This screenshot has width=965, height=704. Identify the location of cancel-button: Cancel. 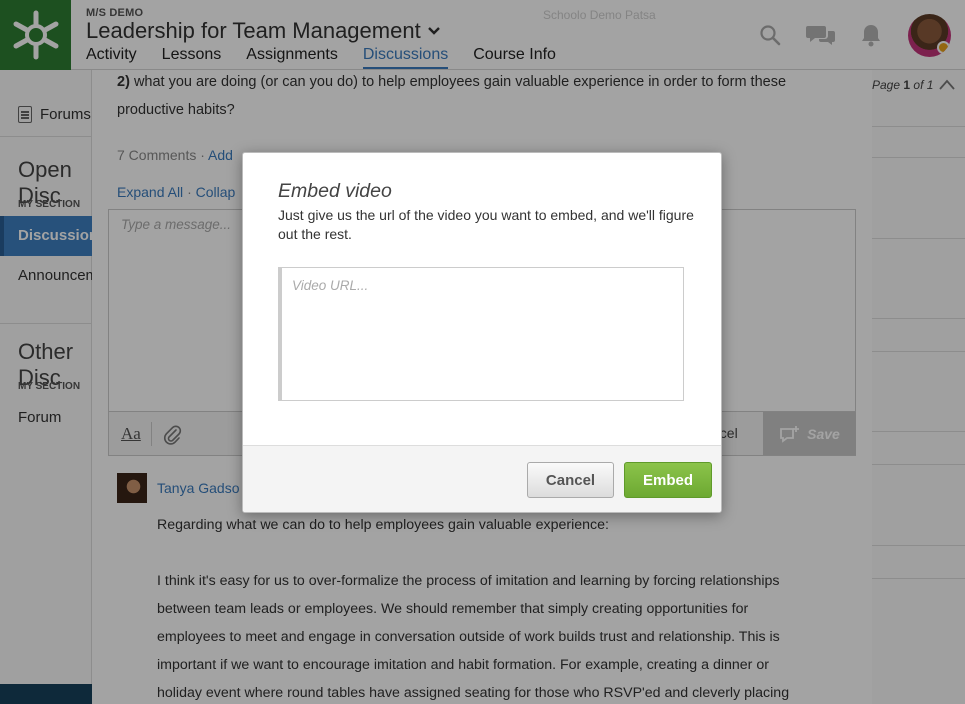
(570, 480).